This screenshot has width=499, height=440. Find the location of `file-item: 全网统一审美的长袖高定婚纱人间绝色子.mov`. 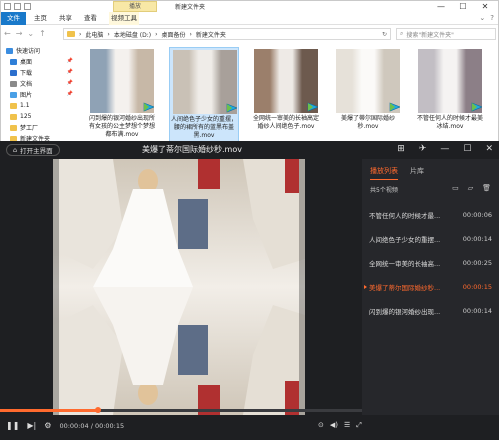

file-item: 全网统一审美的长袖高定婚纱人间绝色子.mov is located at coordinates (286, 95).